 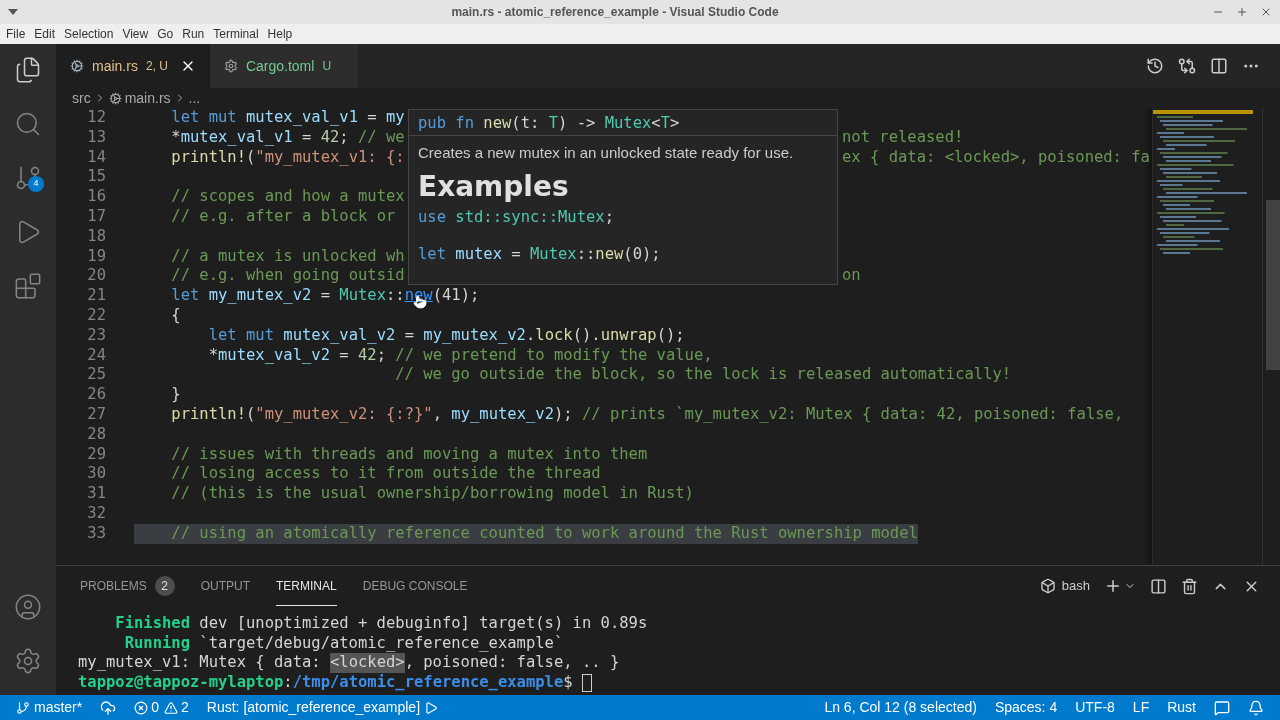 What do you see at coordinates (628, 335) in the screenshot?
I see `code-token: unwrap` at bounding box center [628, 335].